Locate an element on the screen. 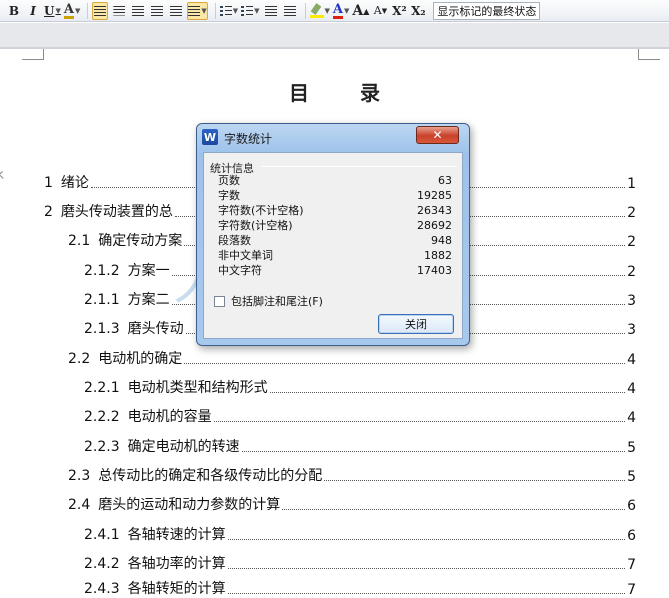 Image resolution: width=669 pixels, height=598 pixels. toc-entry: 2.4.1 各轴转速的计算 6 is located at coordinates (360, 534).